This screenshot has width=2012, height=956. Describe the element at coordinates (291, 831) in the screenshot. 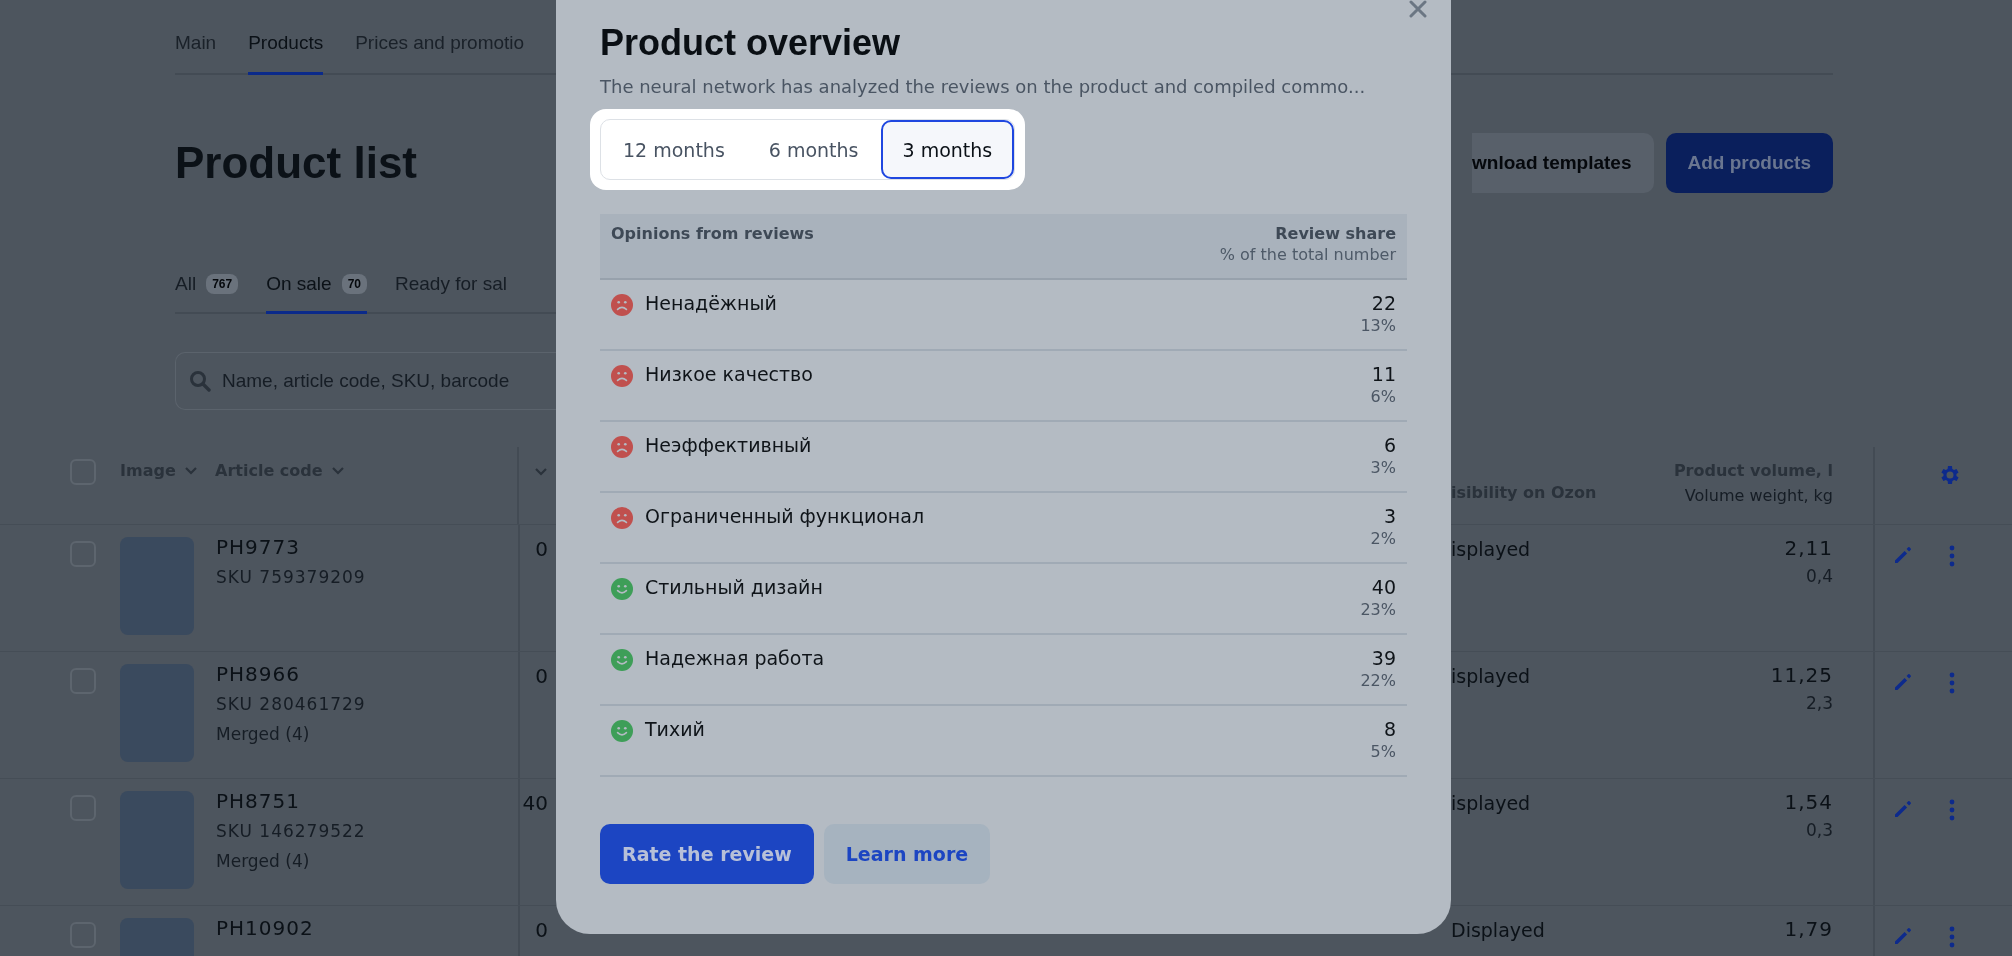

I see `sku-text: SKU 146279522` at that location.